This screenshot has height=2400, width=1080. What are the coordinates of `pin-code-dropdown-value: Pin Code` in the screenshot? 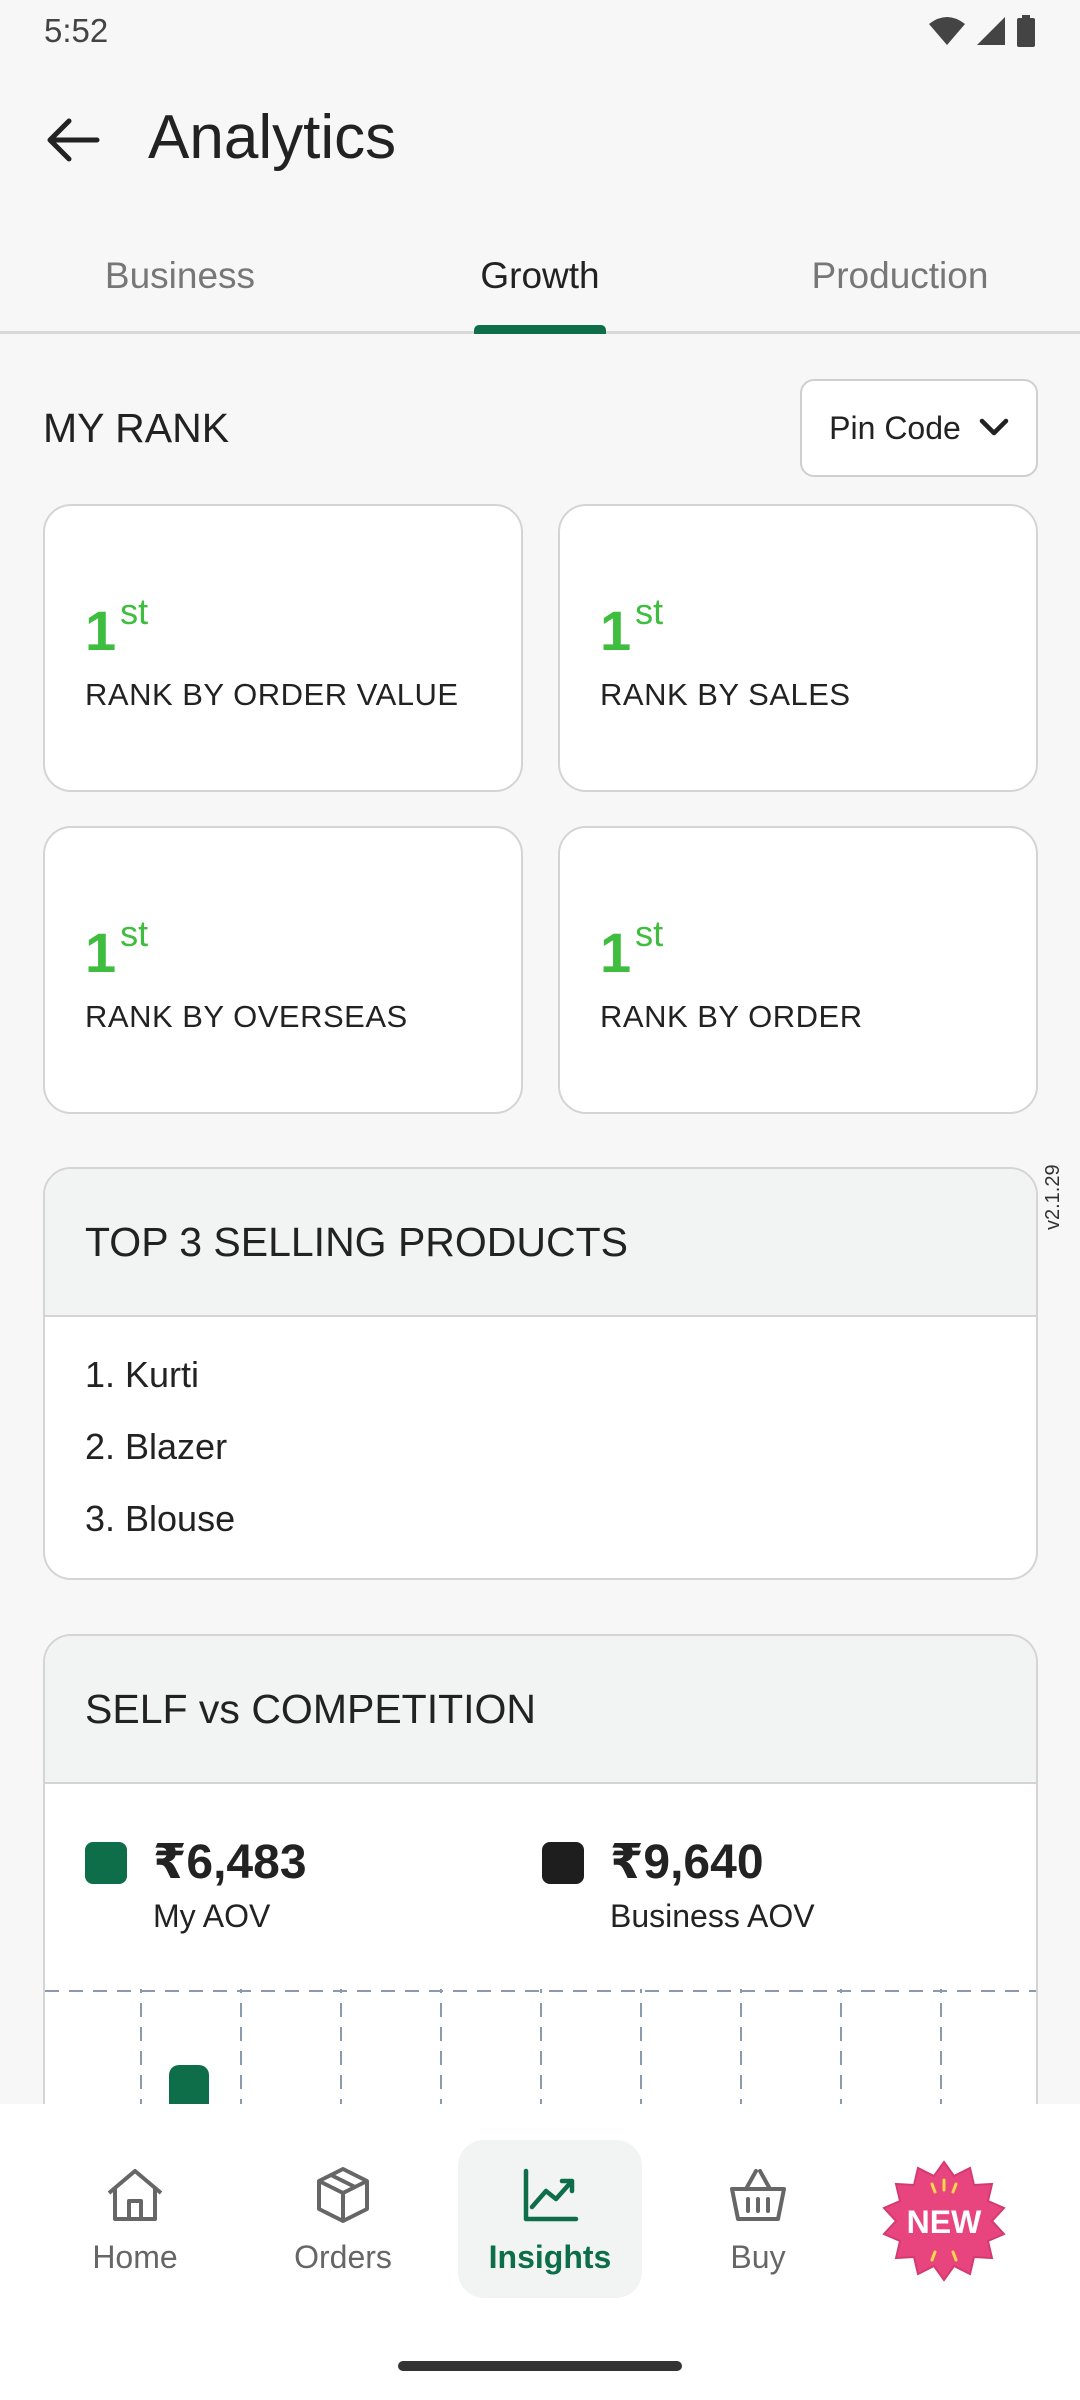 It's located at (895, 427).